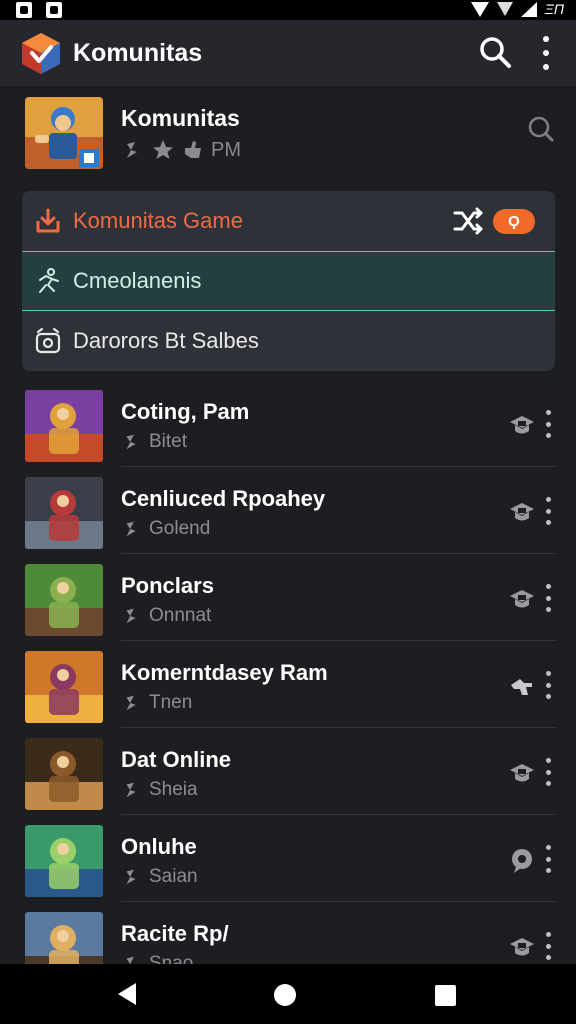 Image resolution: width=576 pixels, height=1024 pixels. I want to click on community-name: Komunitas, so click(180, 118).